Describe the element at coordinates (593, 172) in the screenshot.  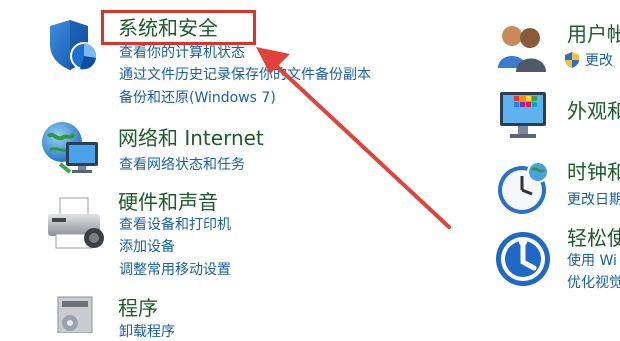
I see `clock-title: 时钟和` at that location.